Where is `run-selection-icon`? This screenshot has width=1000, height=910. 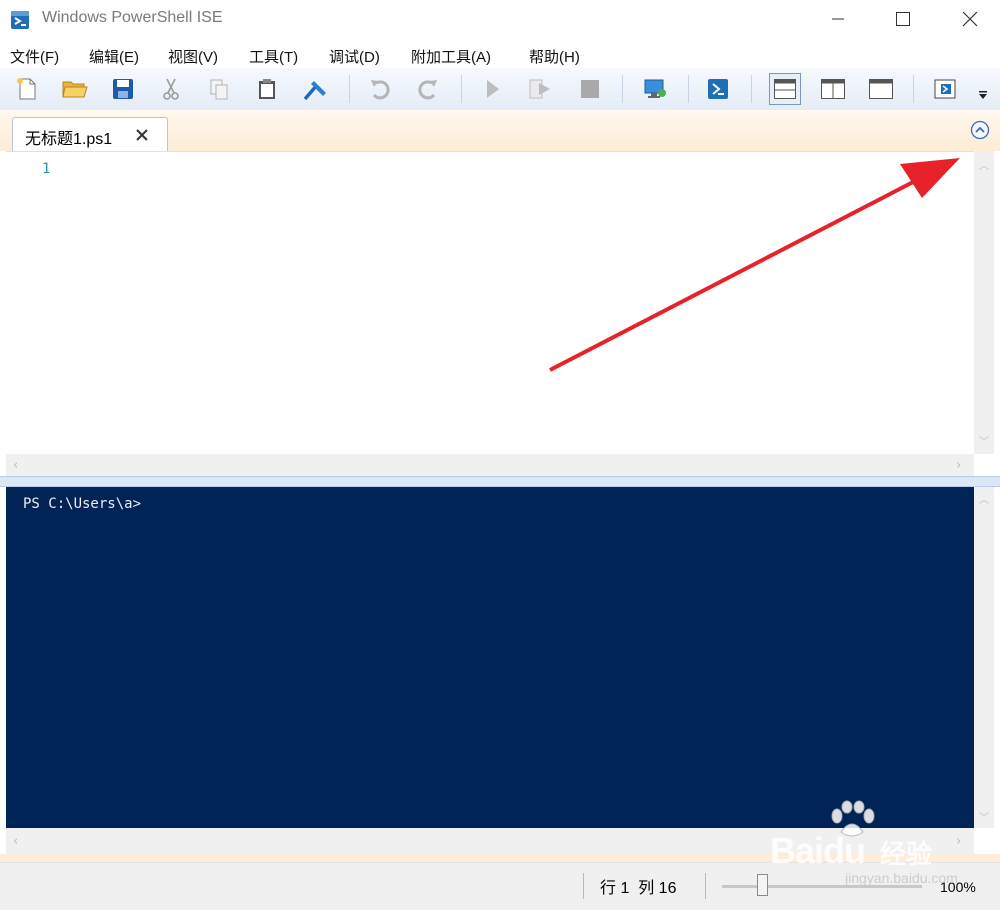 run-selection-icon is located at coordinates (539, 89).